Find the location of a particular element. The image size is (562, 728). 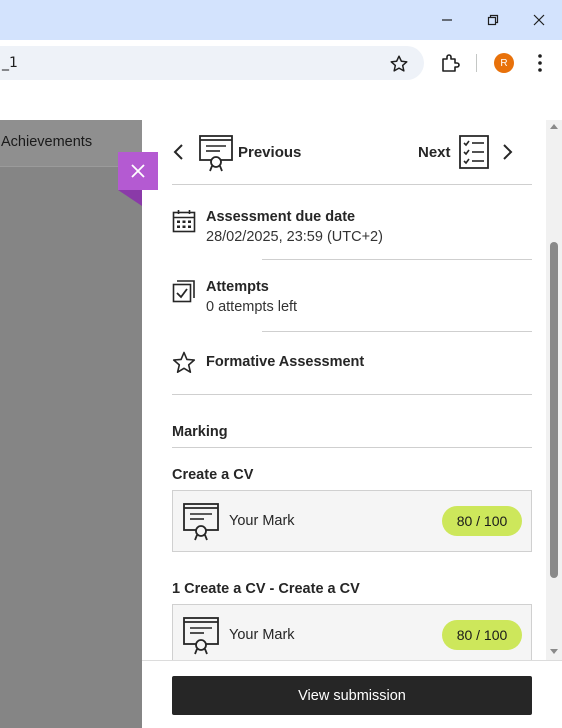

star-icon is located at coordinates (184, 362).